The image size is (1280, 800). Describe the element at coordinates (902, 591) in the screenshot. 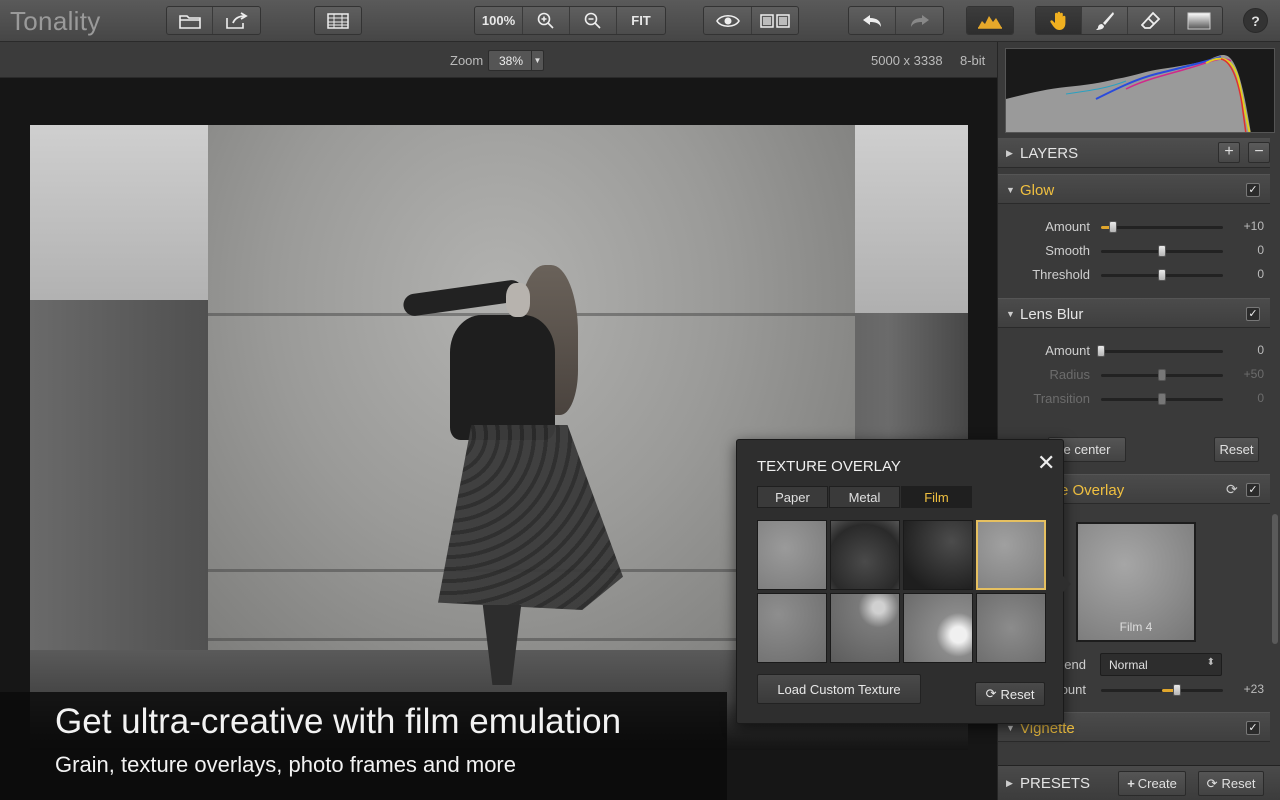

I see `texture-thumbnails` at that location.